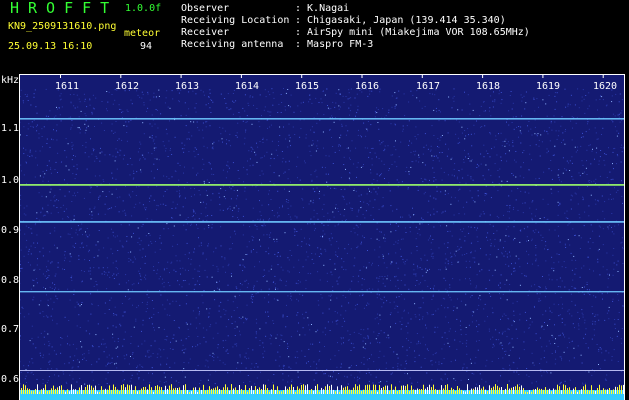 This screenshot has height=400, width=629. I want to click on app-version: 1.0.0f, so click(143, 8).